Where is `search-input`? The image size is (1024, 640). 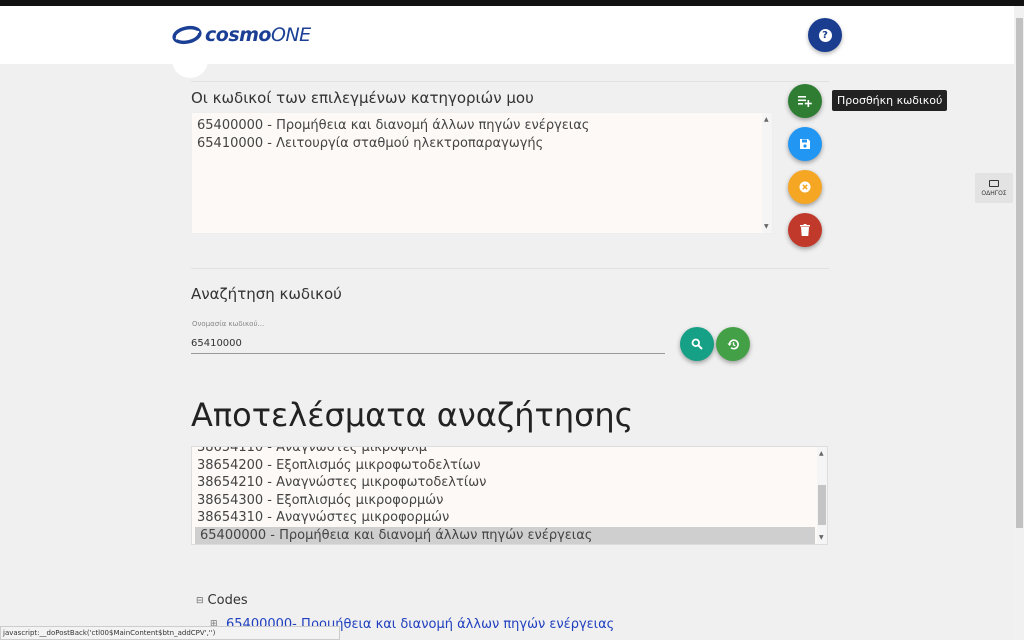 search-input is located at coordinates (428, 344).